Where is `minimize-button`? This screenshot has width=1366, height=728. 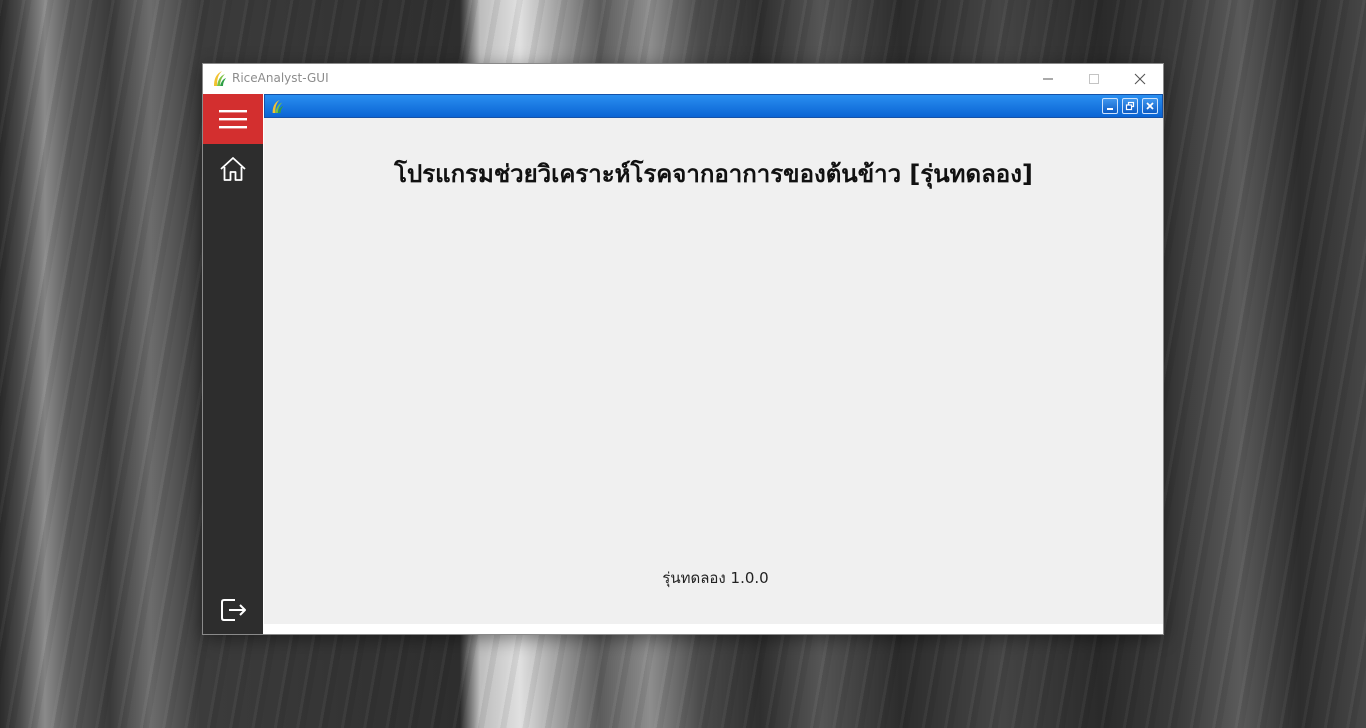 minimize-button is located at coordinates (1048, 79).